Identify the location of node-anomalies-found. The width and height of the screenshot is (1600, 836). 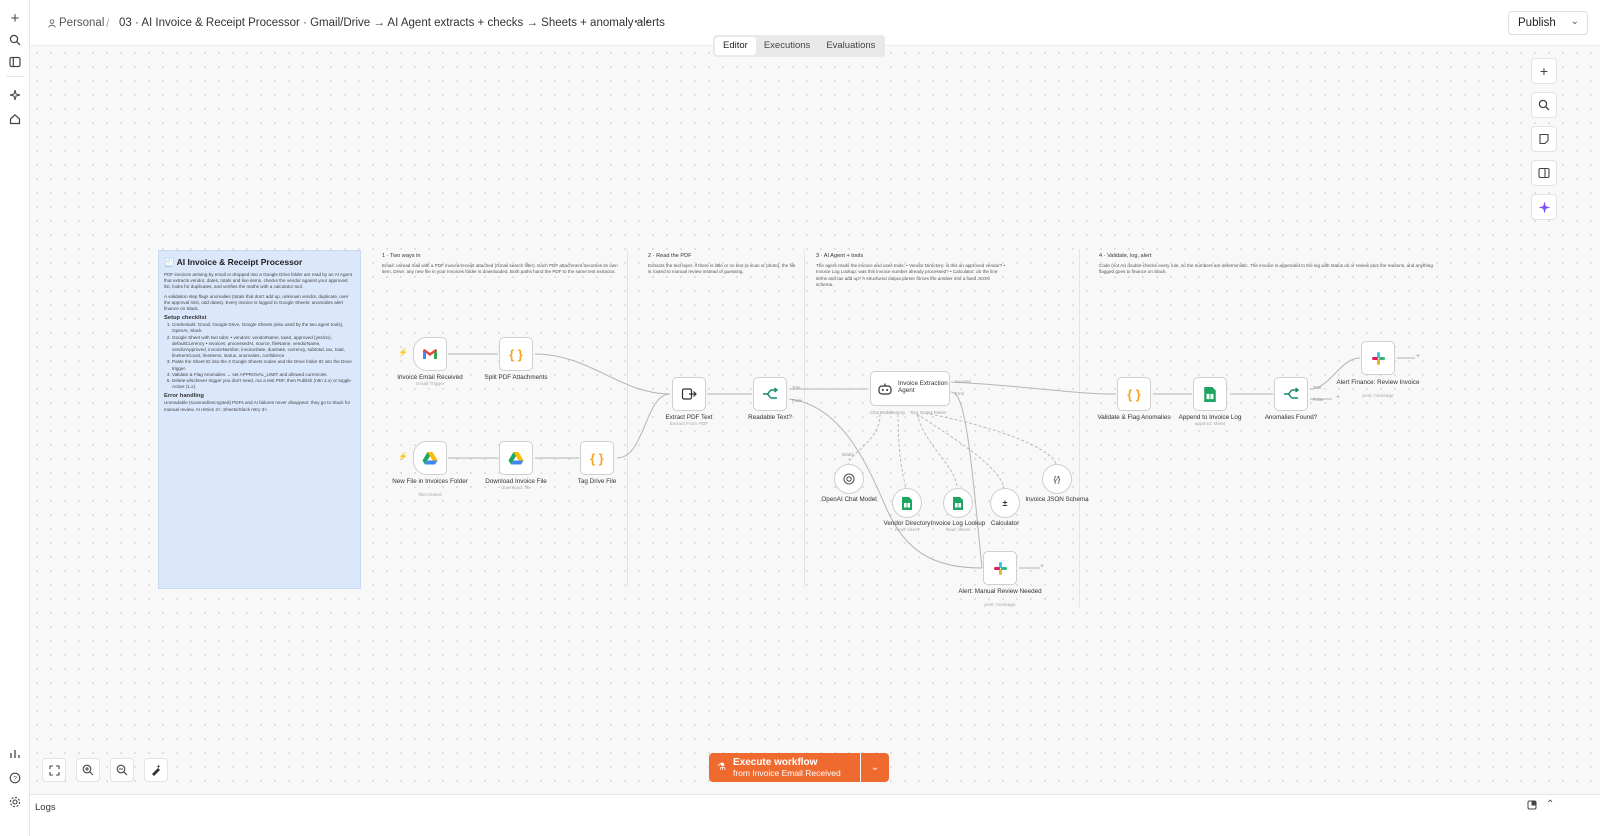
(1291, 394).